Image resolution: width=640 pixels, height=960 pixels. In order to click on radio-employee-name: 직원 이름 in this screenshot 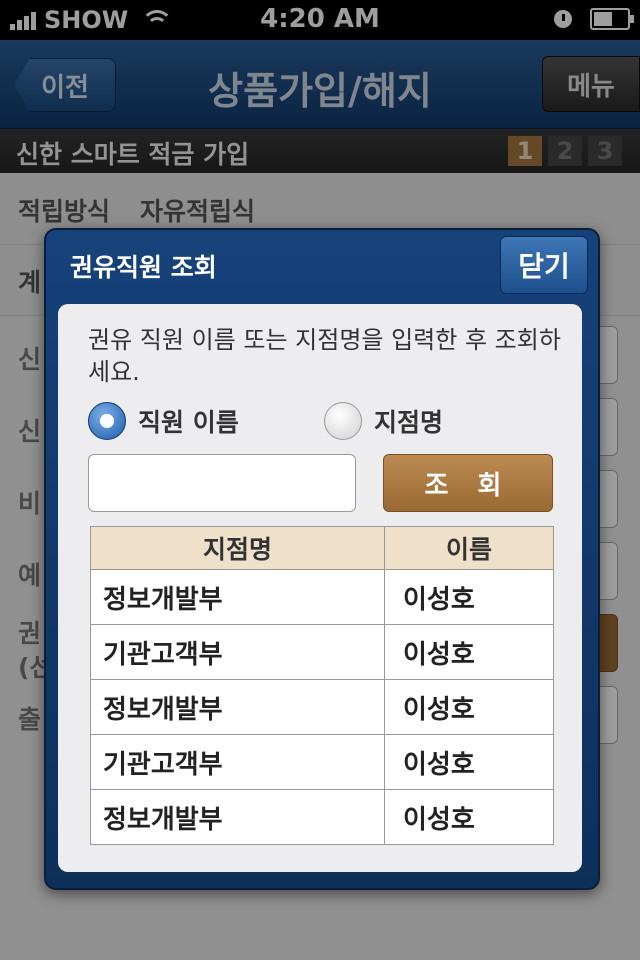, I will do `click(163, 421)`.